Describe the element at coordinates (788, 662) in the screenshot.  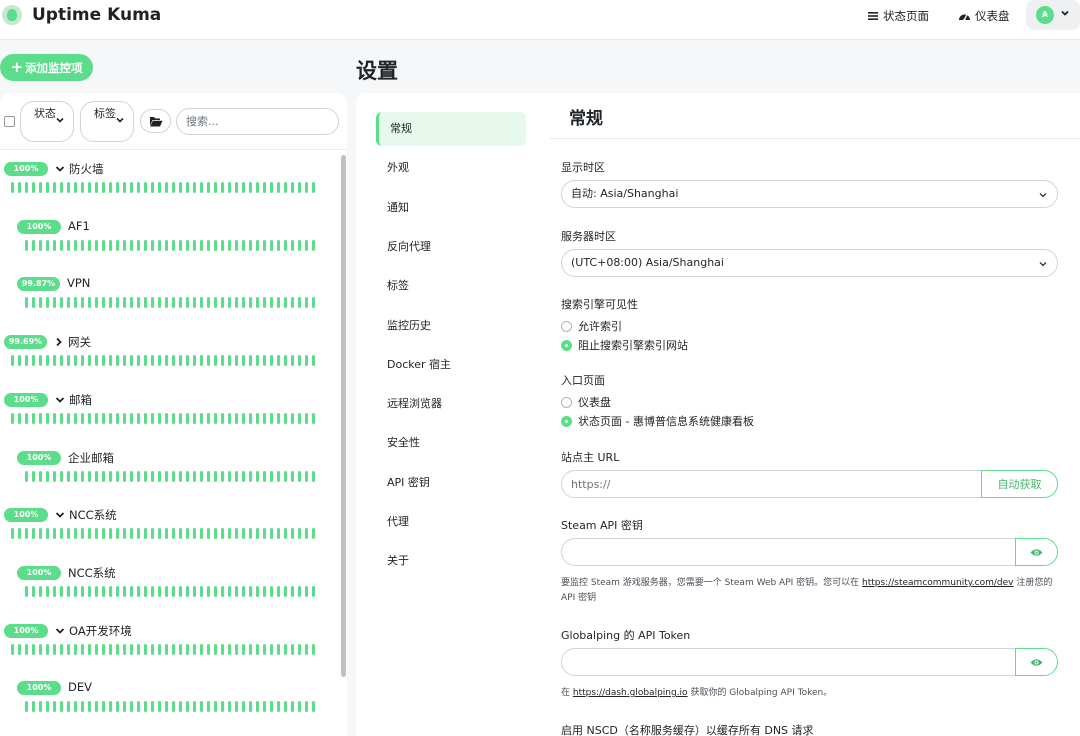
I see `globalping-token-input` at that location.